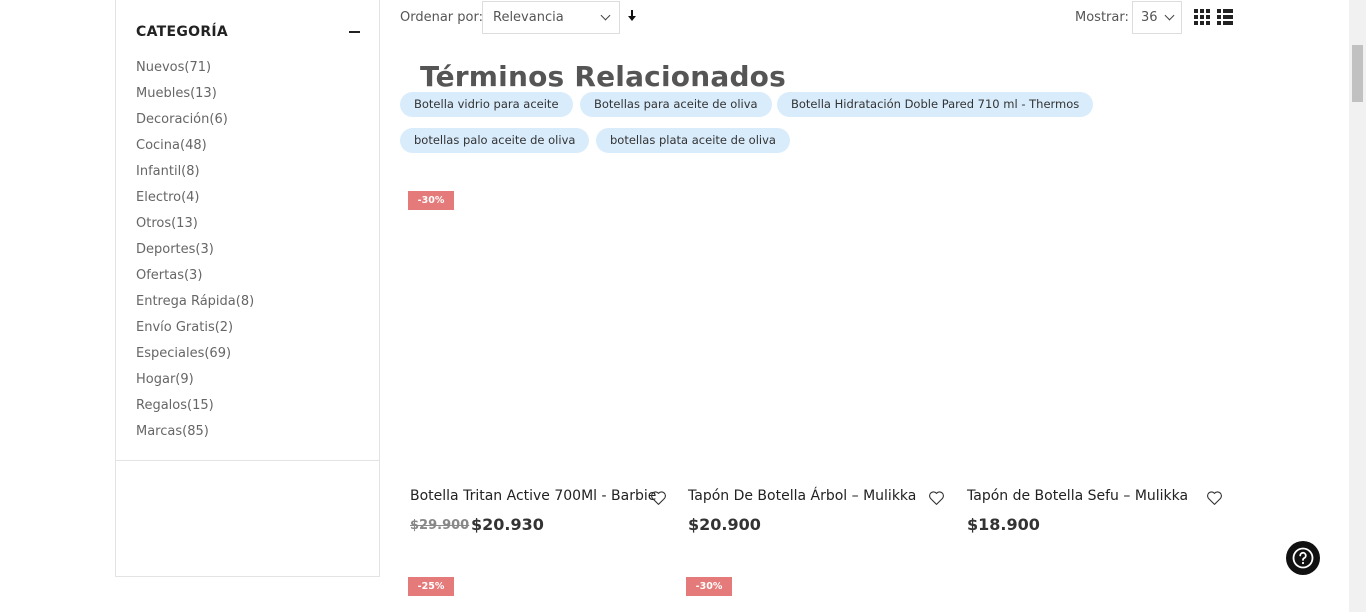  Describe the element at coordinates (354, 32) in the screenshot. I see `collapse-minus-icon` at that location.